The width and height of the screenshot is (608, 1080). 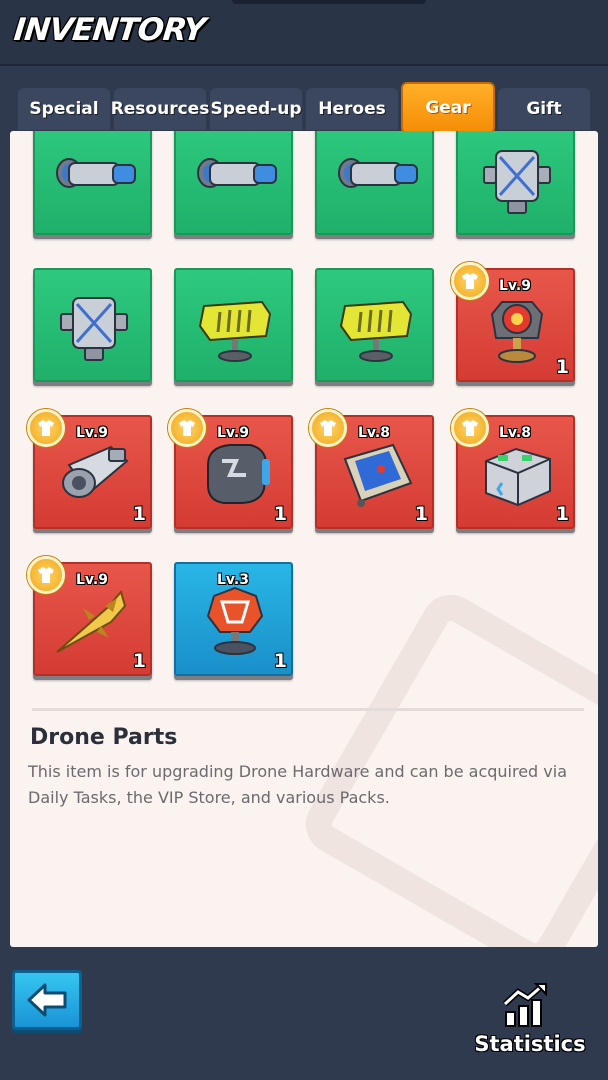 I want to click on armor-plate-icon, so click(x=238, y=474).